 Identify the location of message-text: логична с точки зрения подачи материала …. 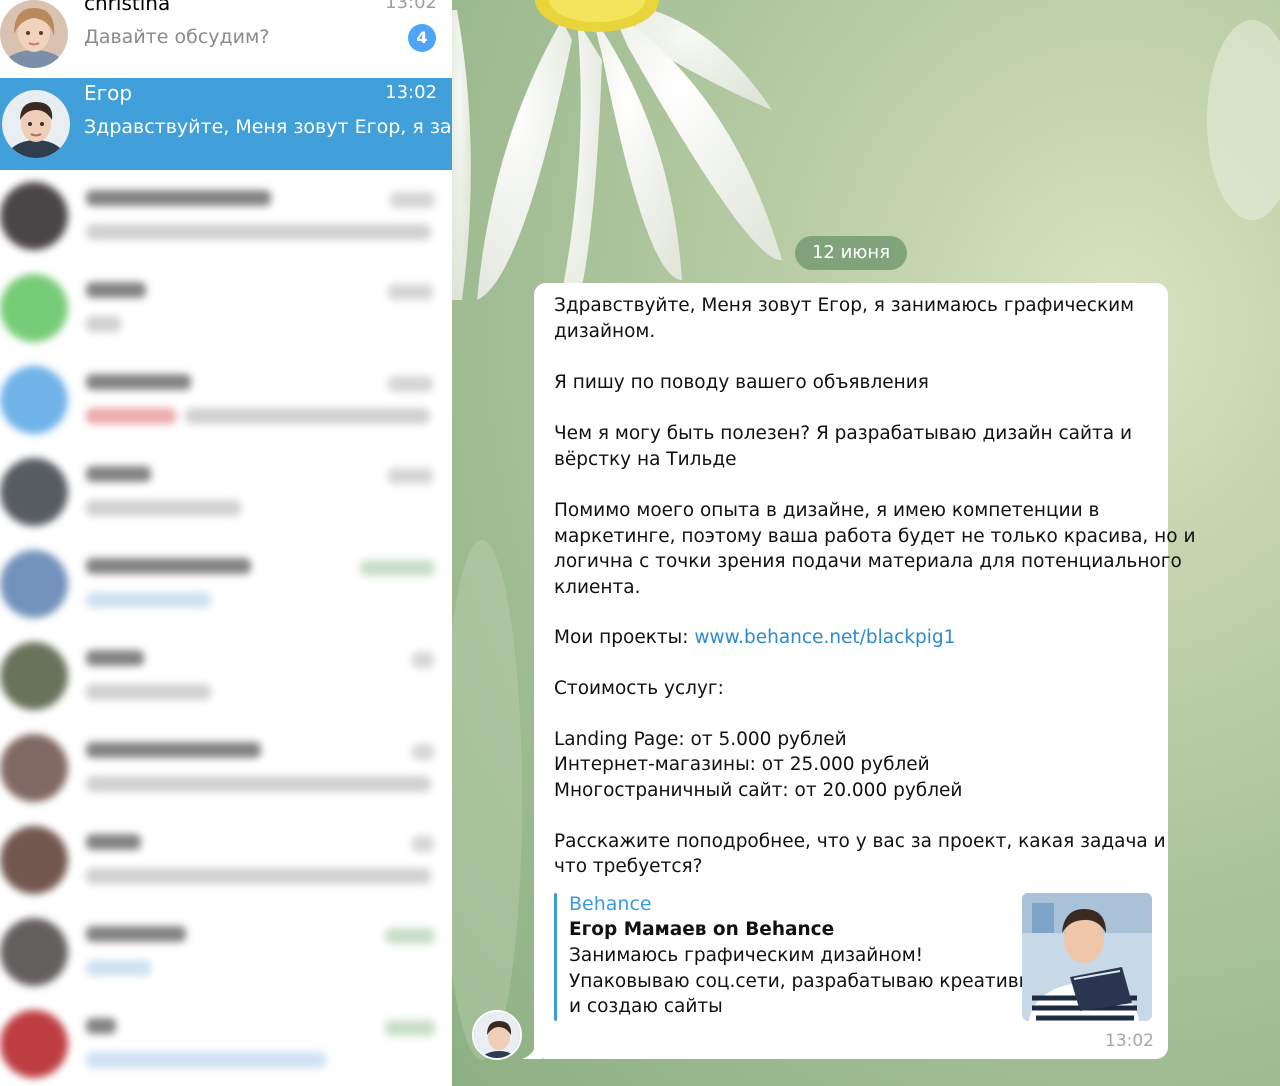
(868, 561).